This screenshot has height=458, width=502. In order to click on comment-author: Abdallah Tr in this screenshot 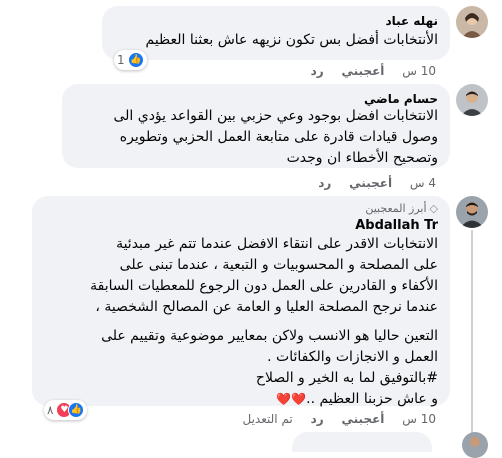, I will do `click(396, 225)`.